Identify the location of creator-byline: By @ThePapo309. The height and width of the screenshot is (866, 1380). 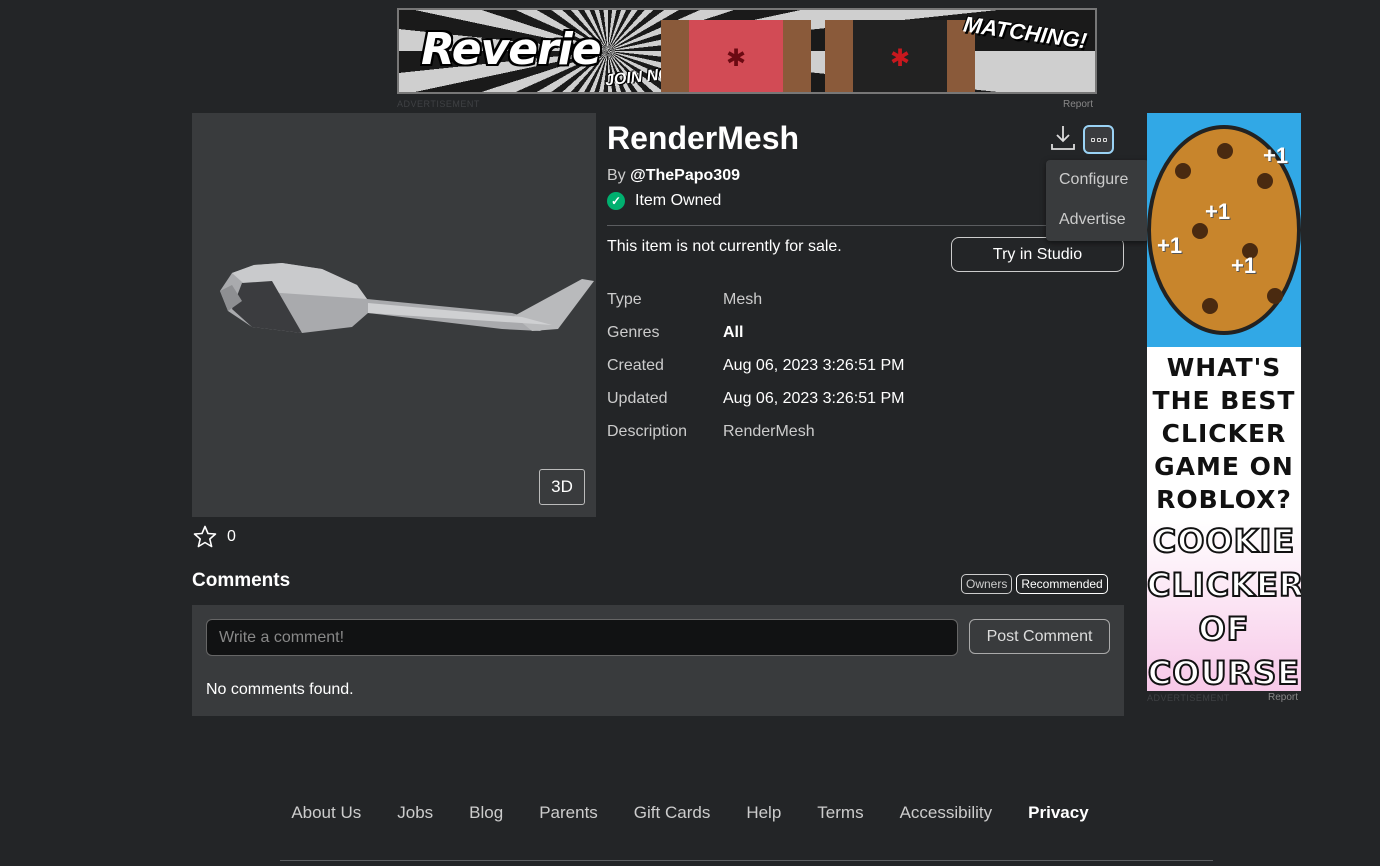
(673, 176).